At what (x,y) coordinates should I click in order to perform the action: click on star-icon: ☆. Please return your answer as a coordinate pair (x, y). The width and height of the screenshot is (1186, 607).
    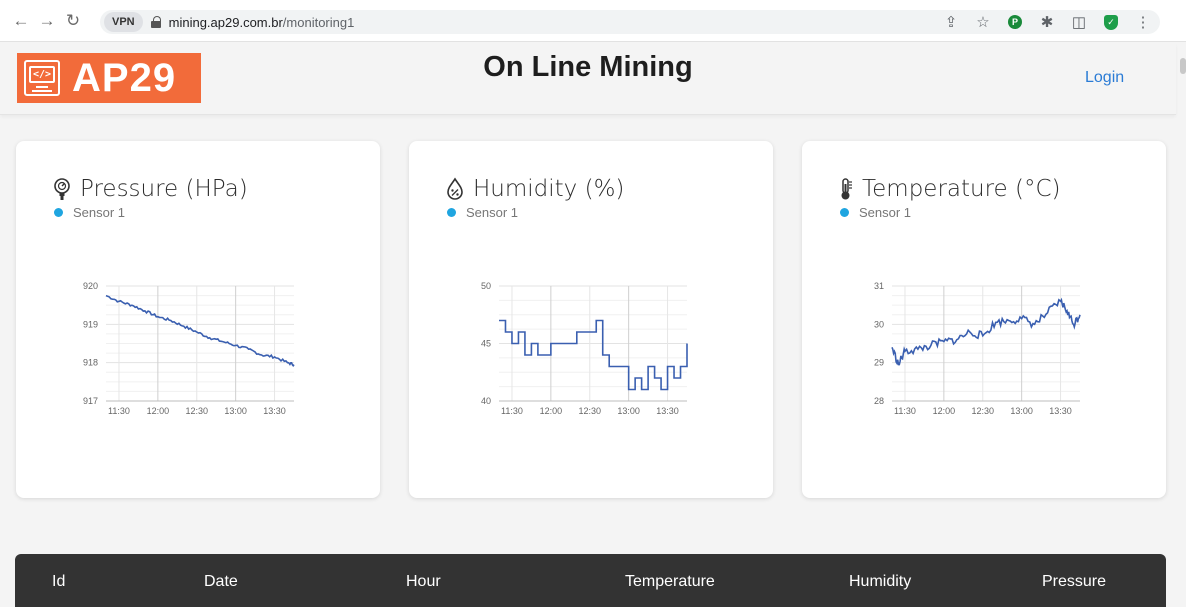
    Looking at the image, I should click on (983, 22).